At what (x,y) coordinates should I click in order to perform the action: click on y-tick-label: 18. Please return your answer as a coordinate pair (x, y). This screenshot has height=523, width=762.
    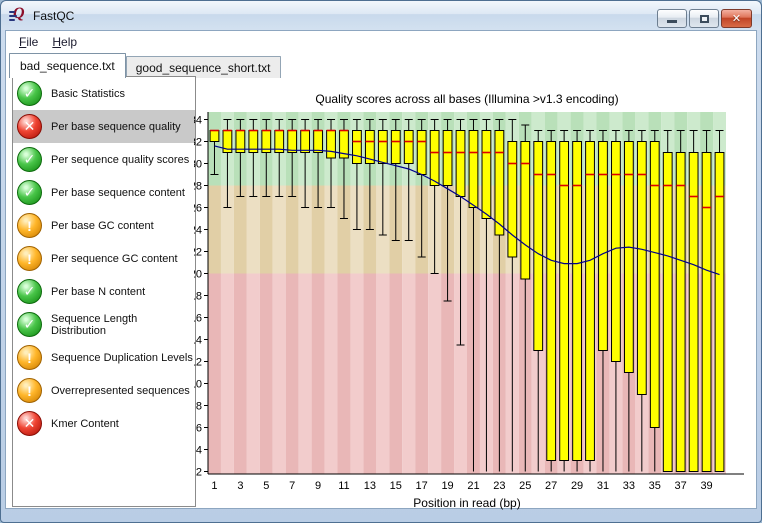
    Looking at the image, I should click on (198, 297).